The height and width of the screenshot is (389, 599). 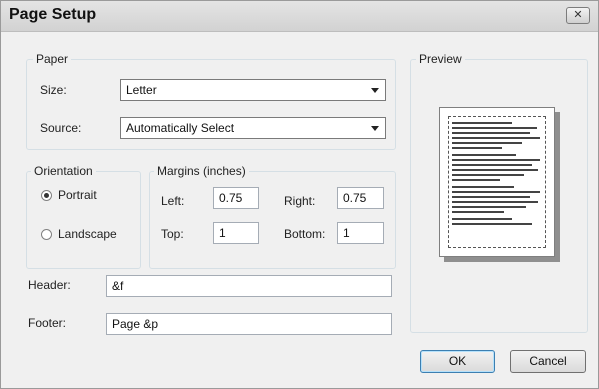 What do you see at coordinates (180, 128) in the screenshot?
I see `source-value: Automatically Select` at bounding box center [180, 128].